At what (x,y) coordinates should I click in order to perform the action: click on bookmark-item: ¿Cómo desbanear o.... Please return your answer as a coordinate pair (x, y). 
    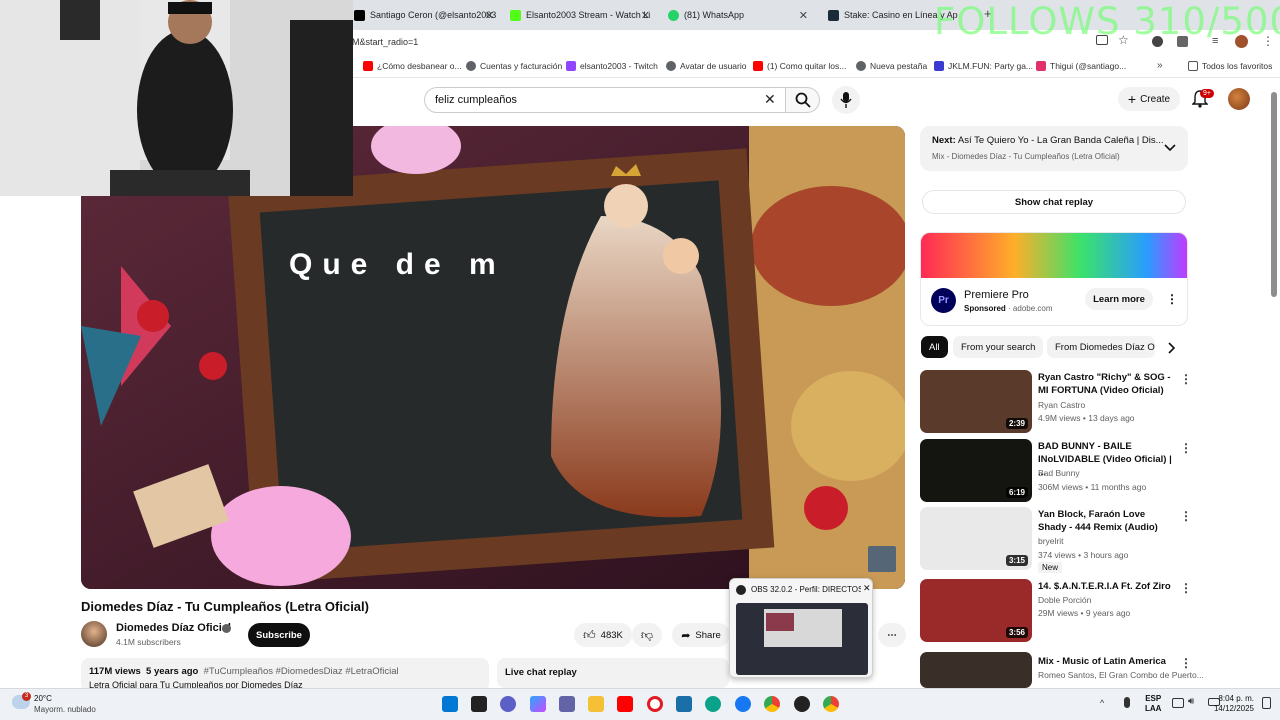
    Looking at the image, I should click on (412, 66).